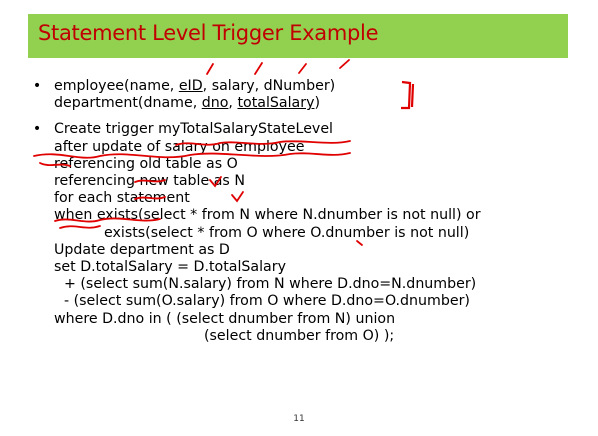  I want to click on title-bar: Statement Level Trigger Example, so click(298, 36).